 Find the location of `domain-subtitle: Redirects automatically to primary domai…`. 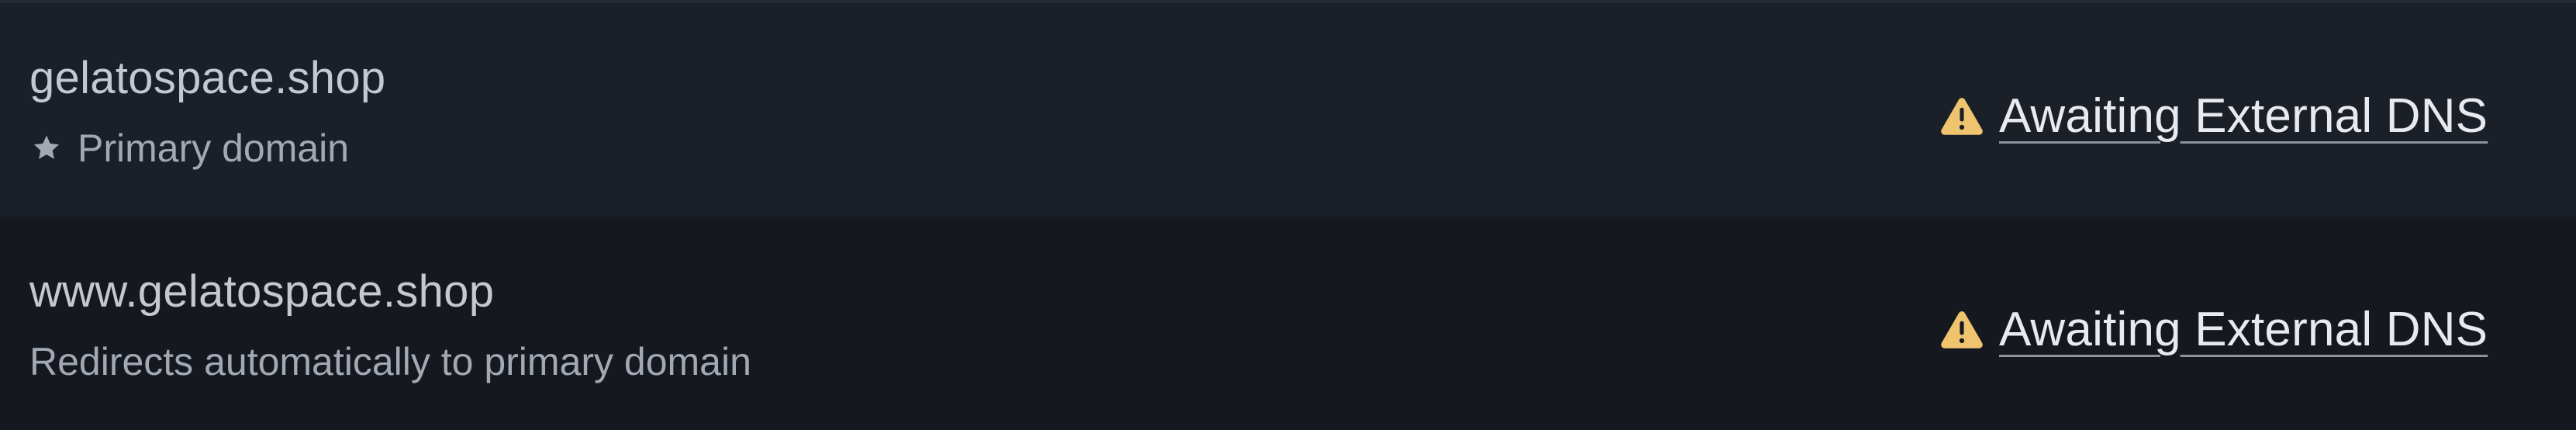

domain-subtitle: Redirects automatically to primary domai… is located at coordinates (390, 362).